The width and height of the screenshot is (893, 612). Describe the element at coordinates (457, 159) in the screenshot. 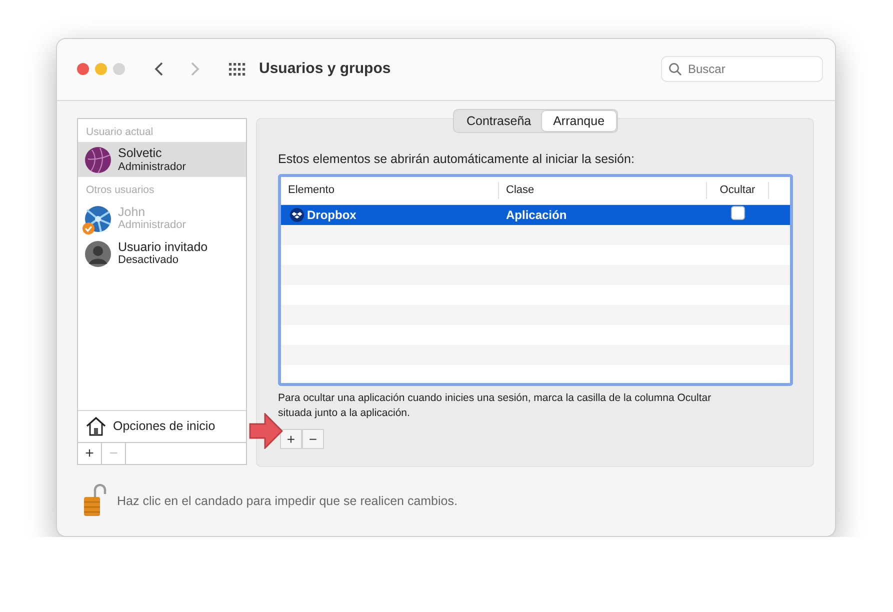

I see `intro-text: Estos elementos se abrirán automáticamente al iniciar la sesión:` at that location.